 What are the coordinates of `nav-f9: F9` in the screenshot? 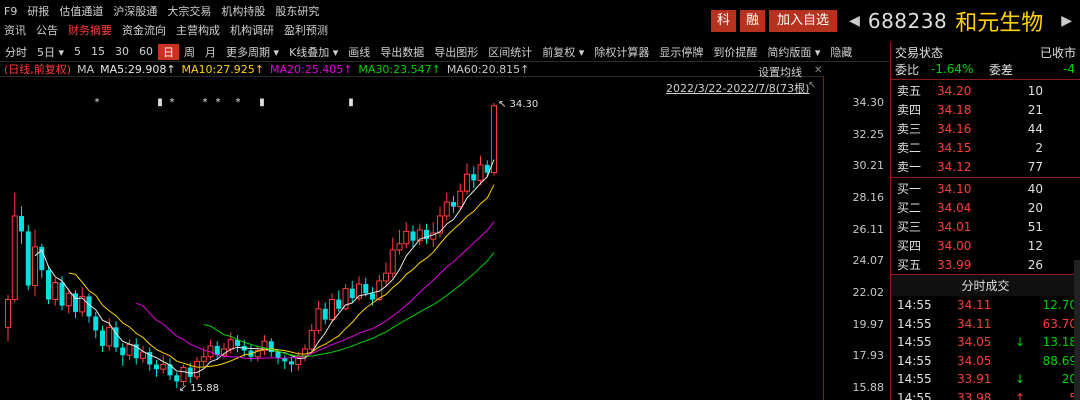 It's located at (11, 11).